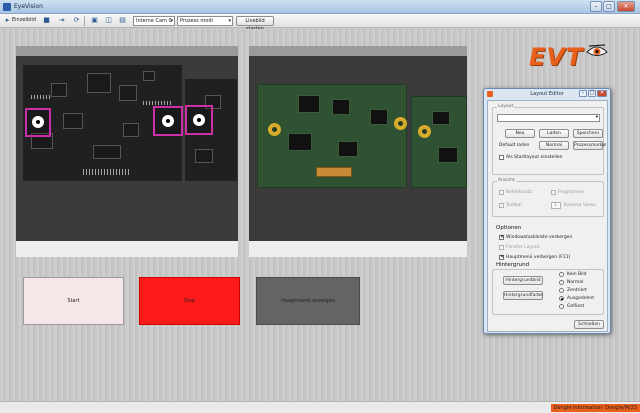  Describe the element at coordinates (501, 192) in the screenshot. I see `commandset-checkbox` at that location.